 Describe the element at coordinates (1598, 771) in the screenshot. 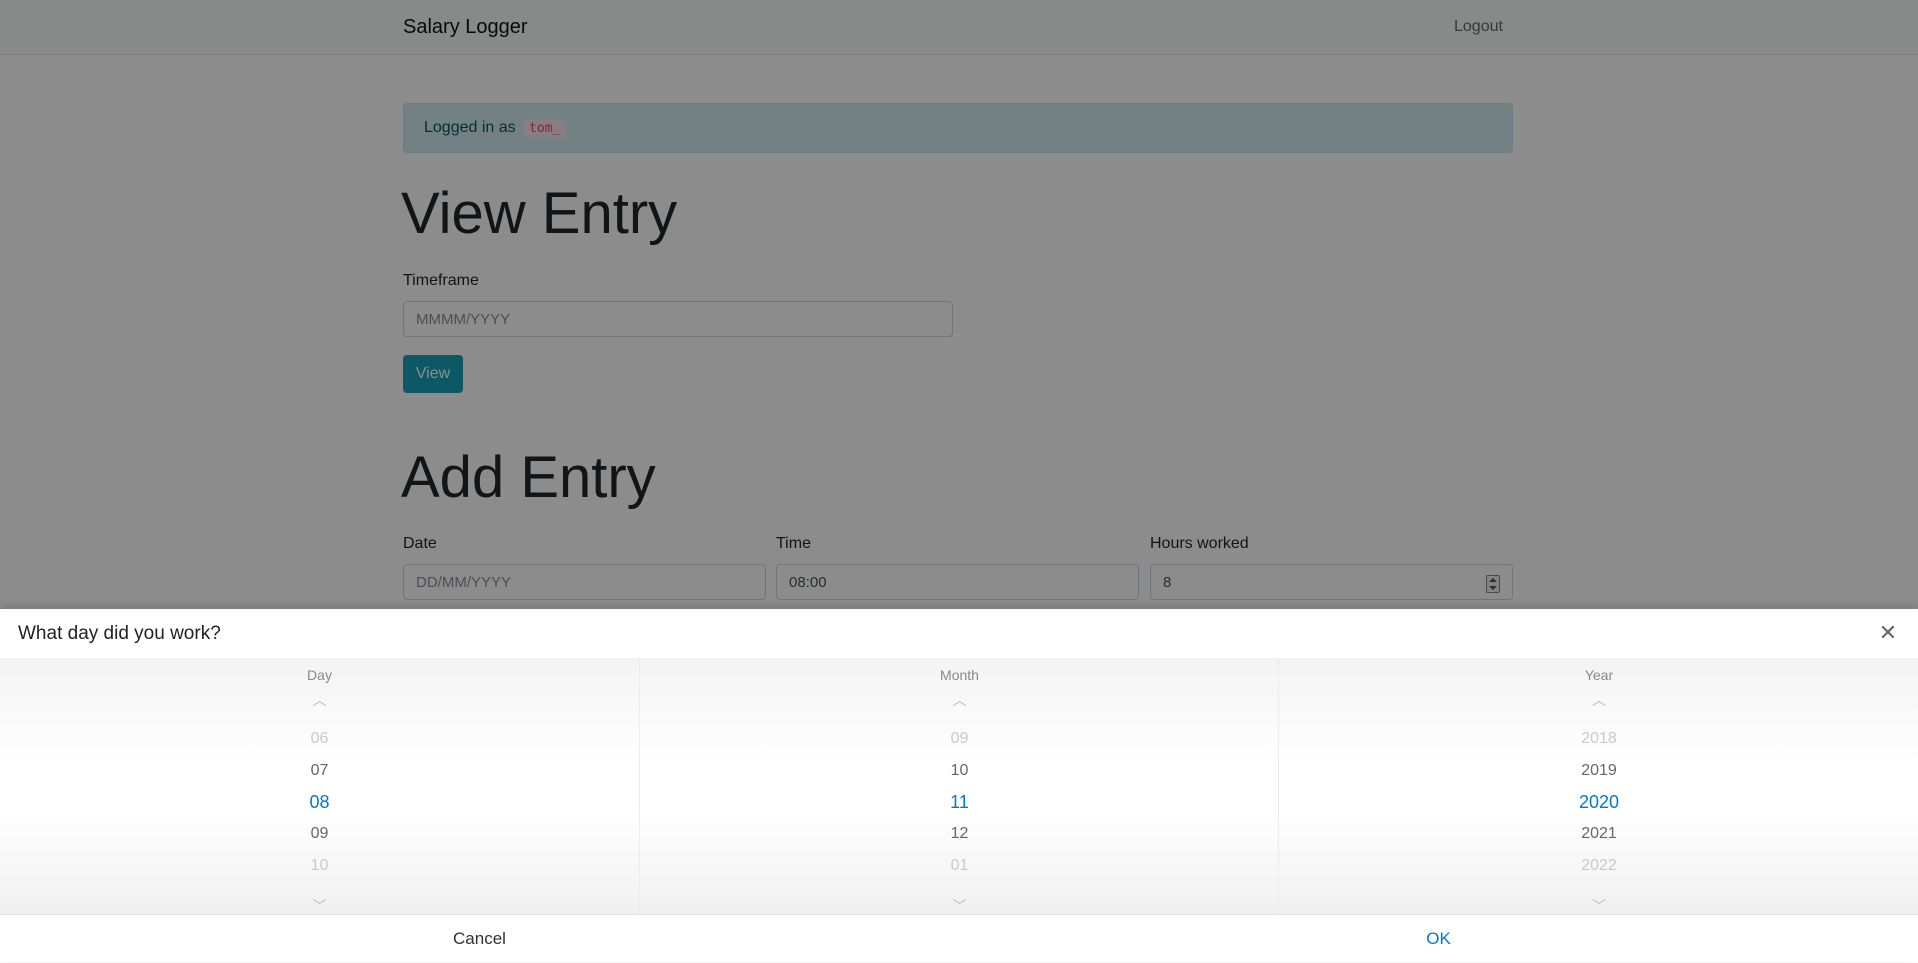

I see `wheel-item: 2019` at that location.